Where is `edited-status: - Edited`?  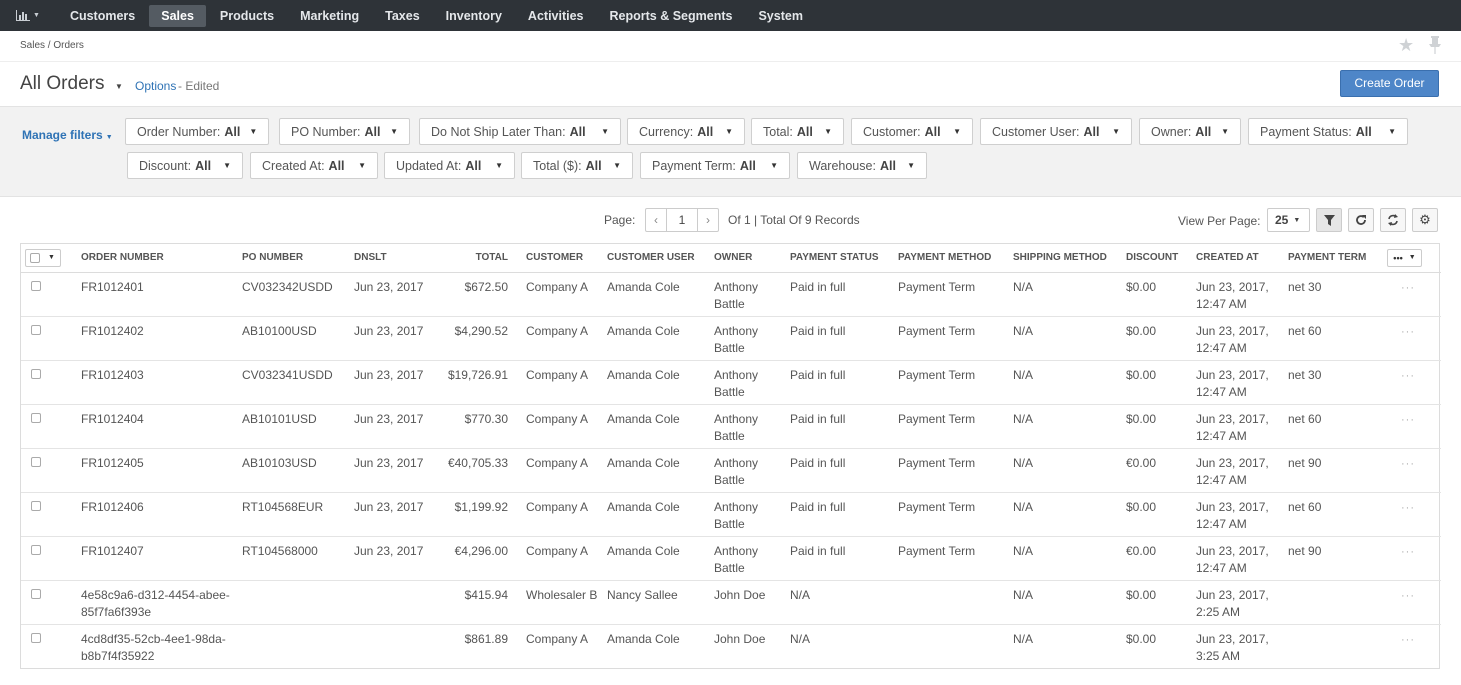 edited-status: - Edited is located at coordinates (199, 86).